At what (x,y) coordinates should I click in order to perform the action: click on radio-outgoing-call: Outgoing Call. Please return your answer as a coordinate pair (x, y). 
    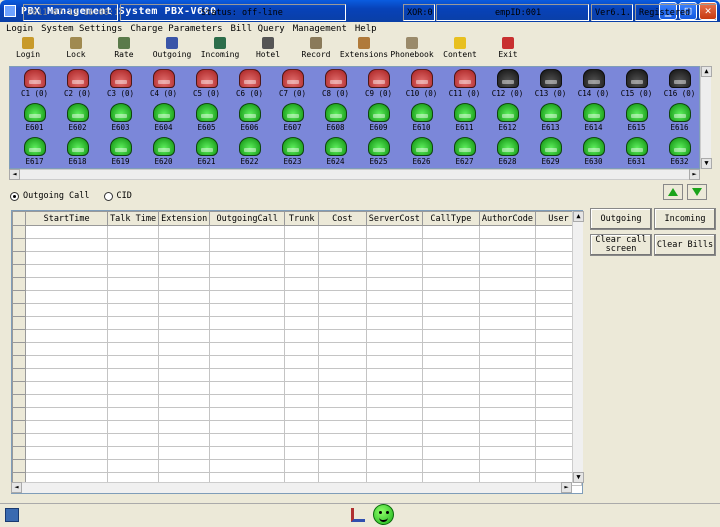
    Looking at the image, I should click on (50, 196).